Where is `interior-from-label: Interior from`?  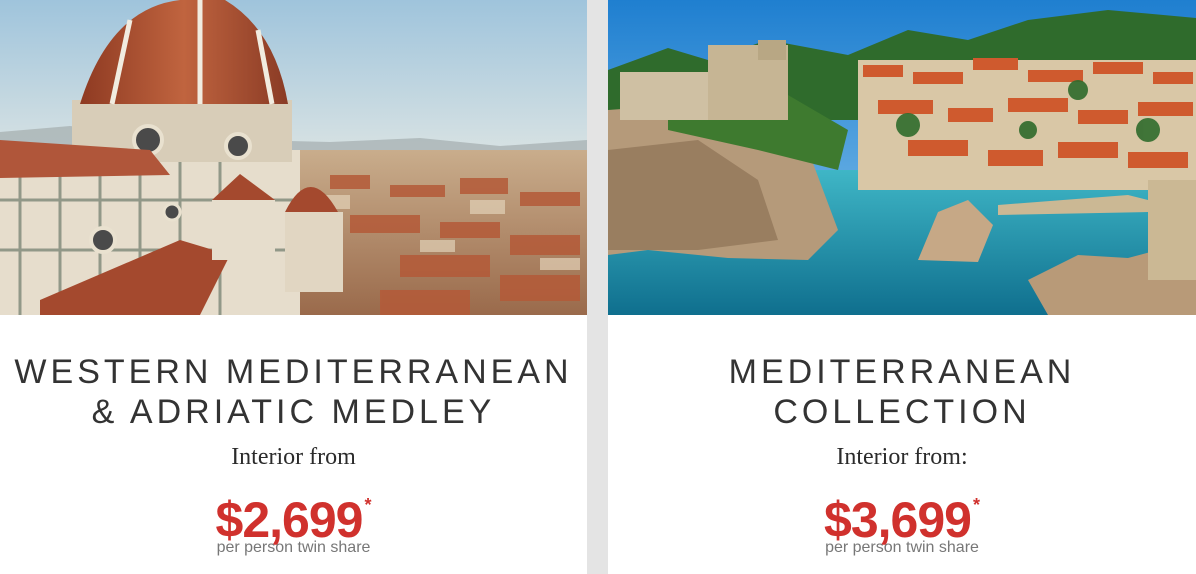
interior-from-label: Interior from is located at coordinates (293, 457).